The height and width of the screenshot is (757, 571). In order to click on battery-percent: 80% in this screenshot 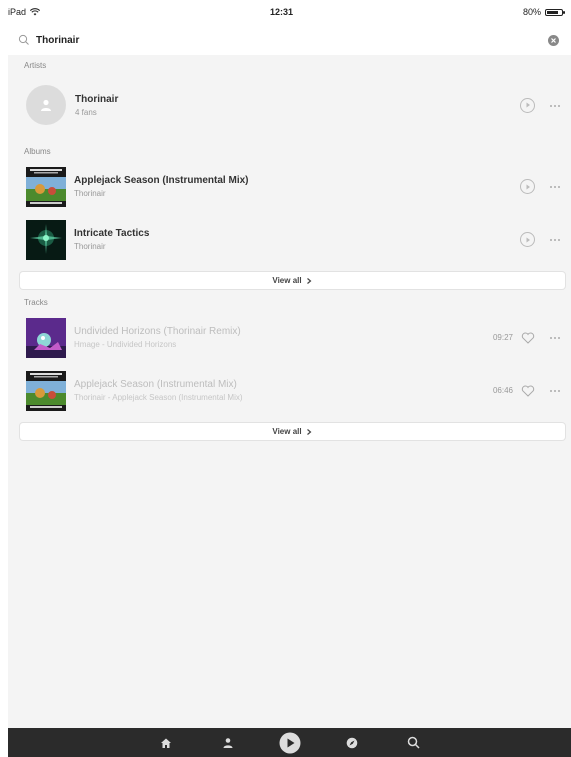, I will do `click(531, 12)`.